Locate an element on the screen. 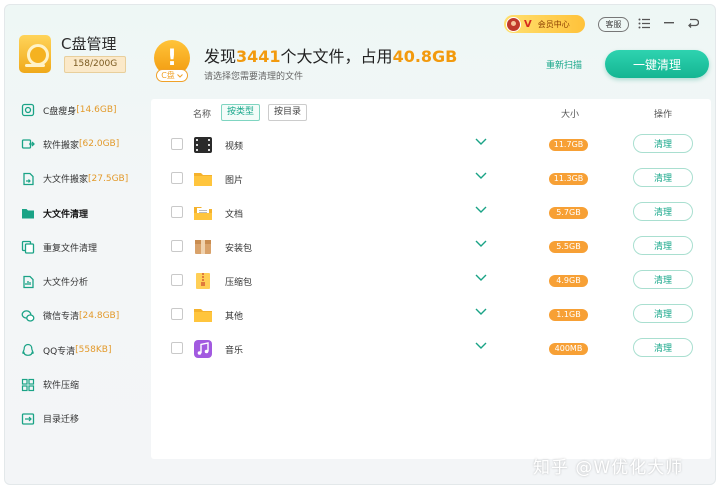 The image size is (720, 489). back-icon is located at coordinates (693, 23).